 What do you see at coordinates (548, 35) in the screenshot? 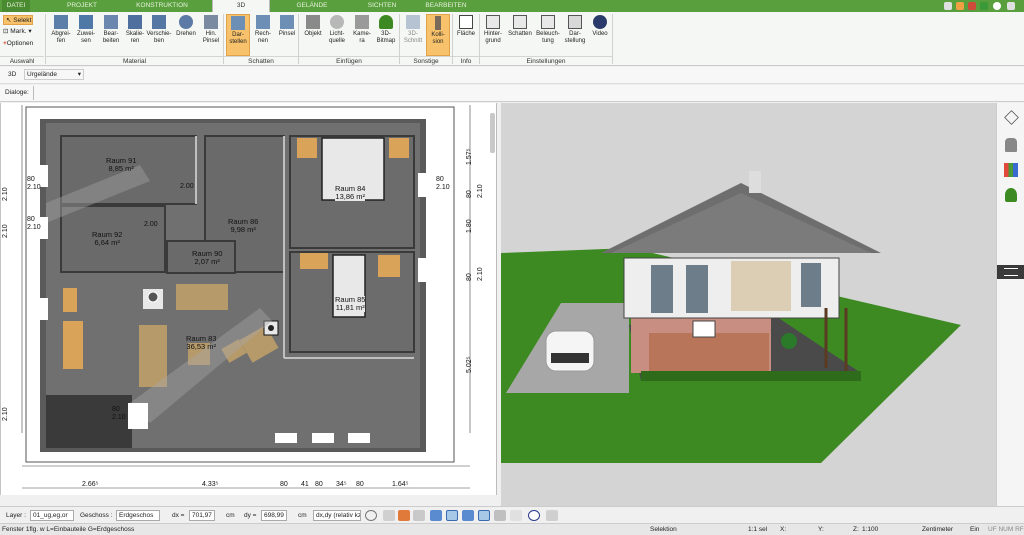
I see `beleuchtung-button: Beleuch- tung` at bounding box center [548, 35].